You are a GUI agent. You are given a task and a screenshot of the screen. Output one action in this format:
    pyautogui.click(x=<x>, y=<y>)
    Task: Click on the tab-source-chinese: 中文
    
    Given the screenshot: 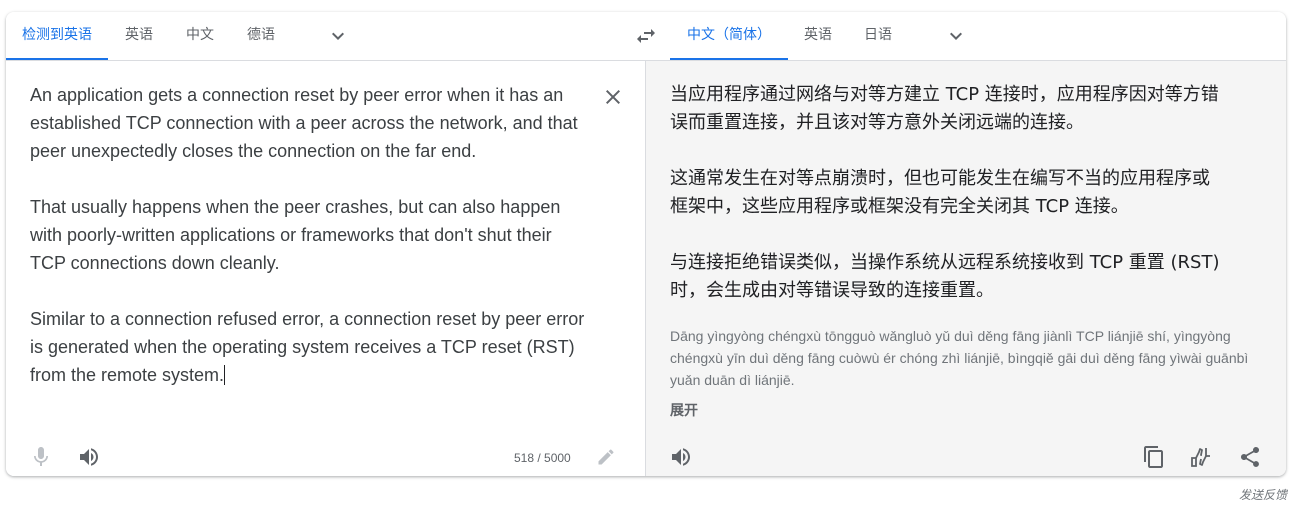 What is the action you would take?
    pyautogui.click(x=200, y=36)
    